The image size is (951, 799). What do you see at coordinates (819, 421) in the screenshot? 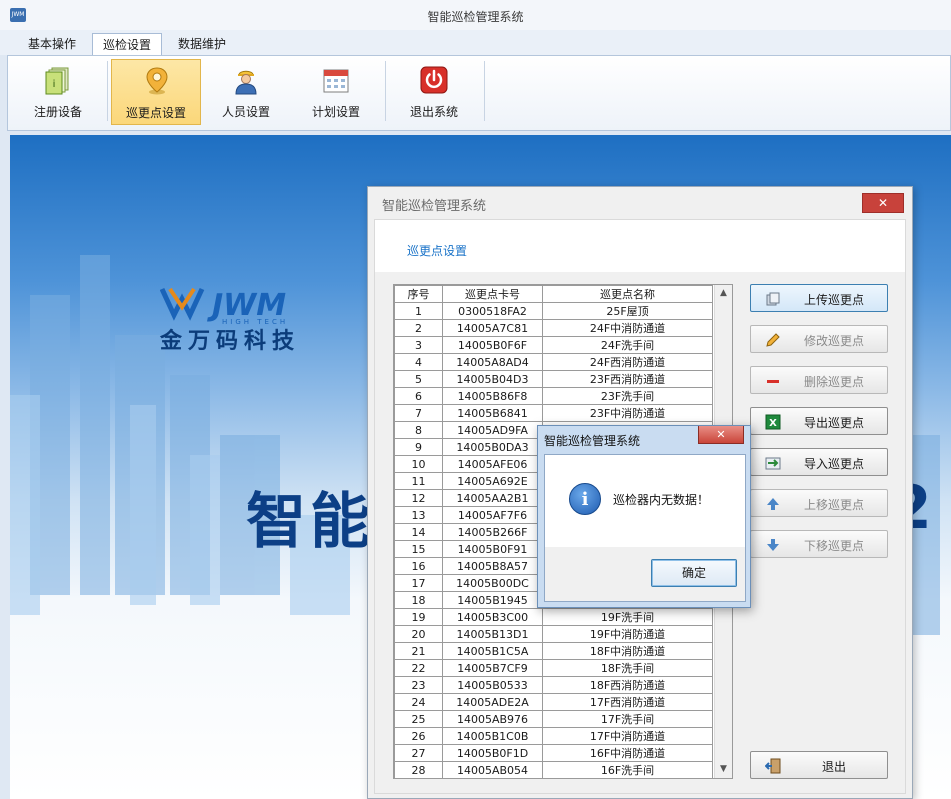
I see `export-checkpoint-button: X 导出巡更点` at bounding box center [819, 421].